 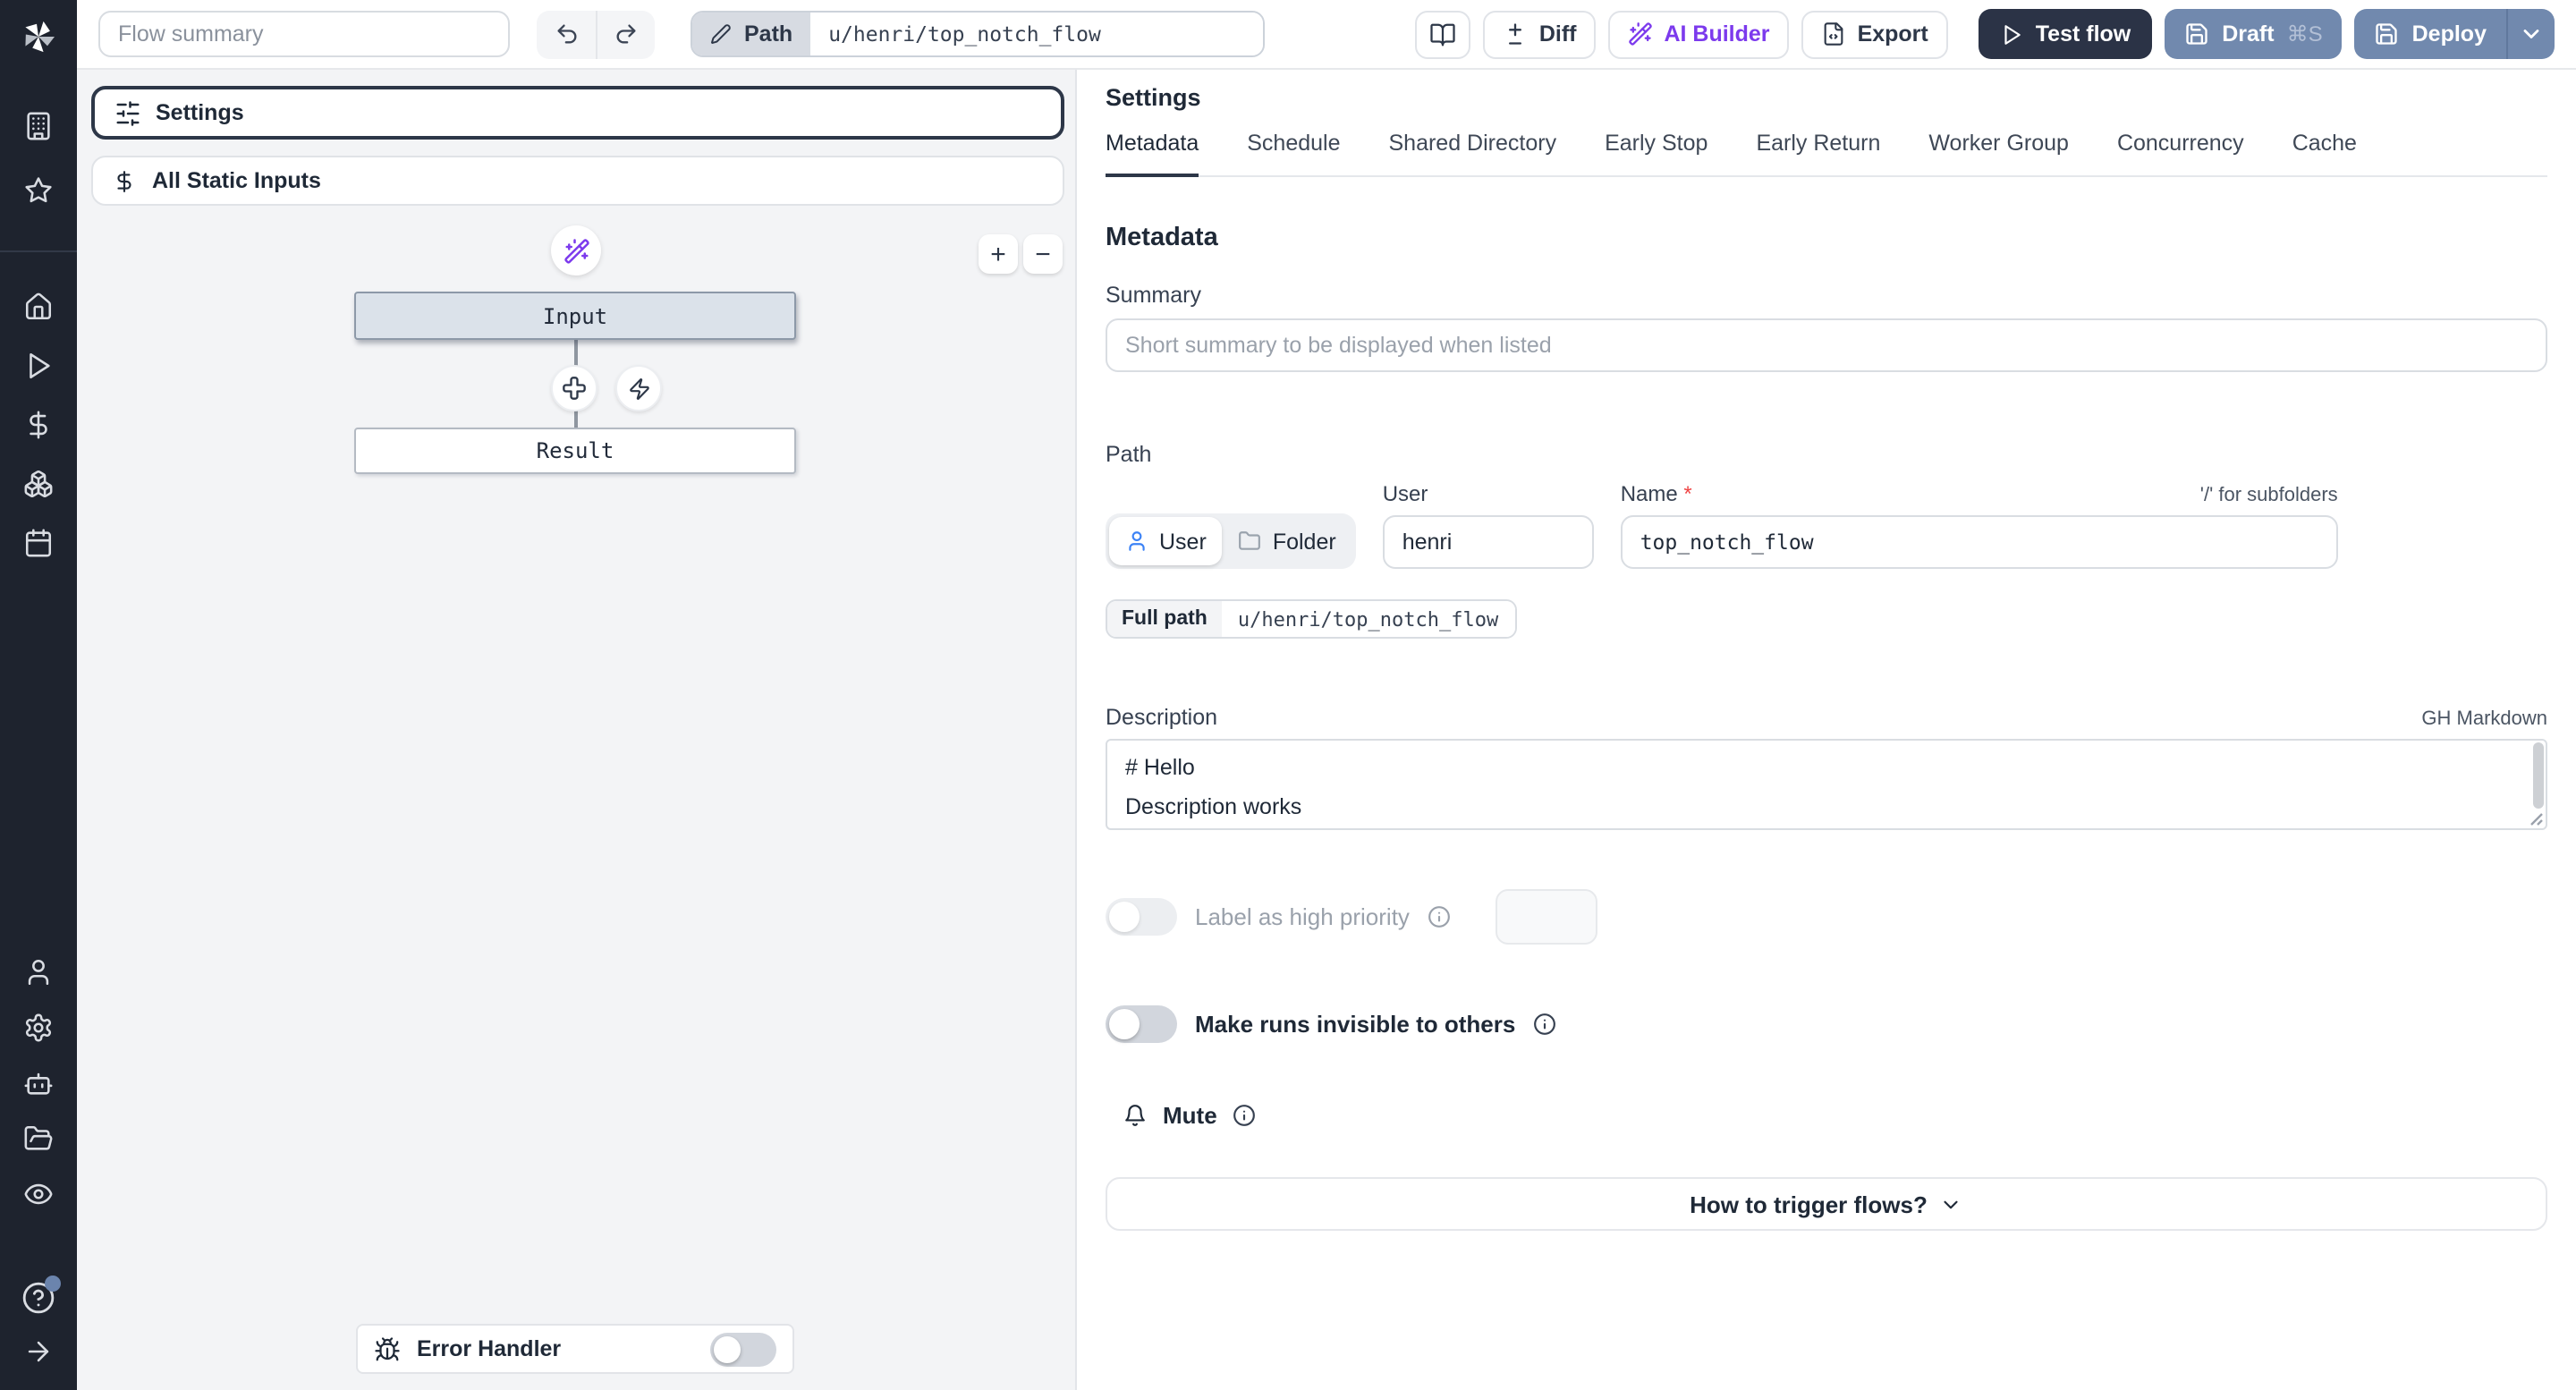 What do you see at coordinates (1826, 345) in the screenshot?
I see `summary-input` at bounding box center [1826, 345].